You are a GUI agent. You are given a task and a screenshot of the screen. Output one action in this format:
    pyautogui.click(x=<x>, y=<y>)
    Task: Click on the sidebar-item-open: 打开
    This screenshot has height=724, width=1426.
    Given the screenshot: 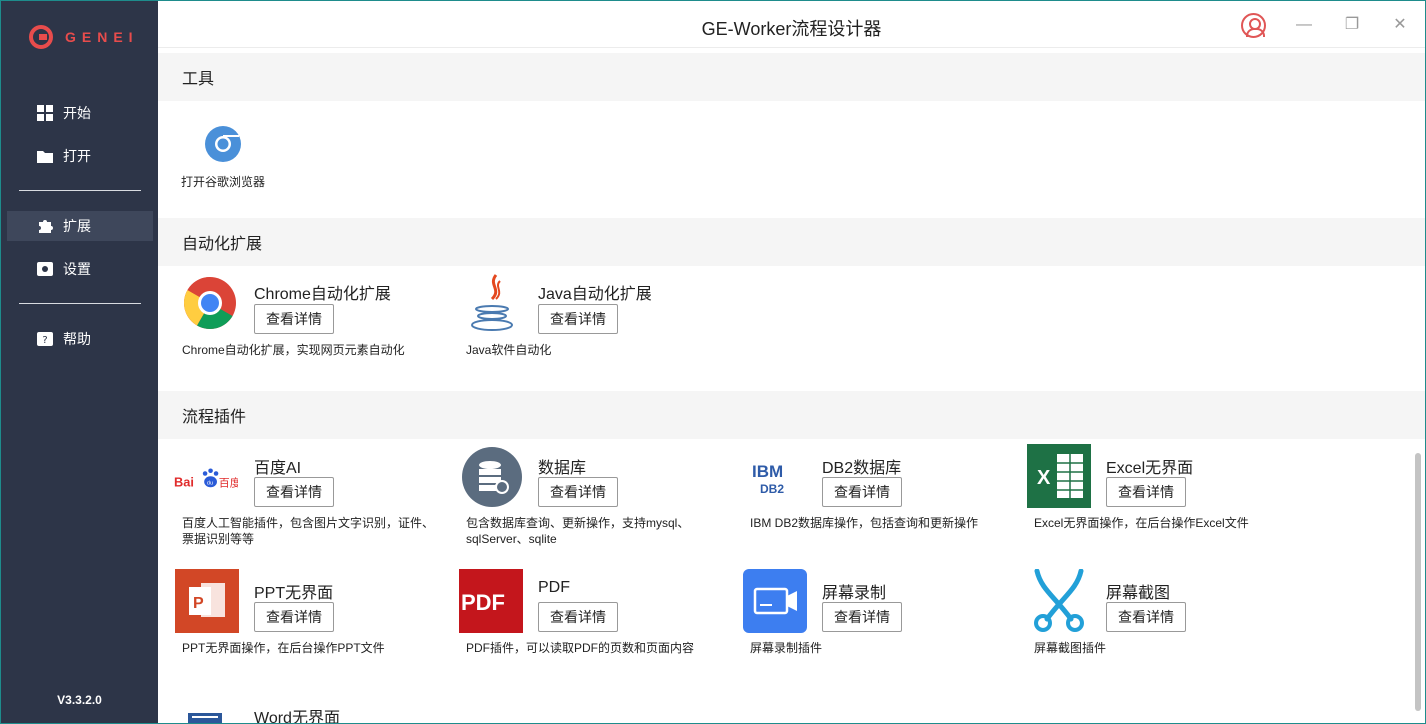 What is the action you would take?
    pyautogui.click(x=80, y=156)
    